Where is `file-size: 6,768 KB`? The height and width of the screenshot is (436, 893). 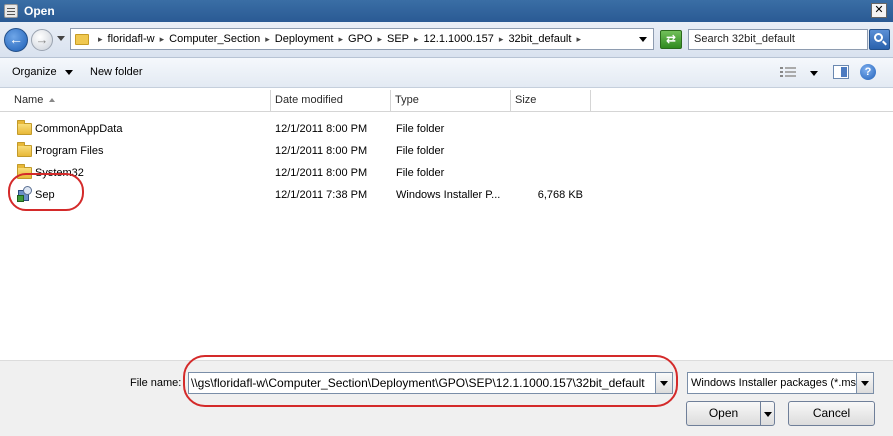
file-size: 6,768 KB is located at coordinates (560, 195).